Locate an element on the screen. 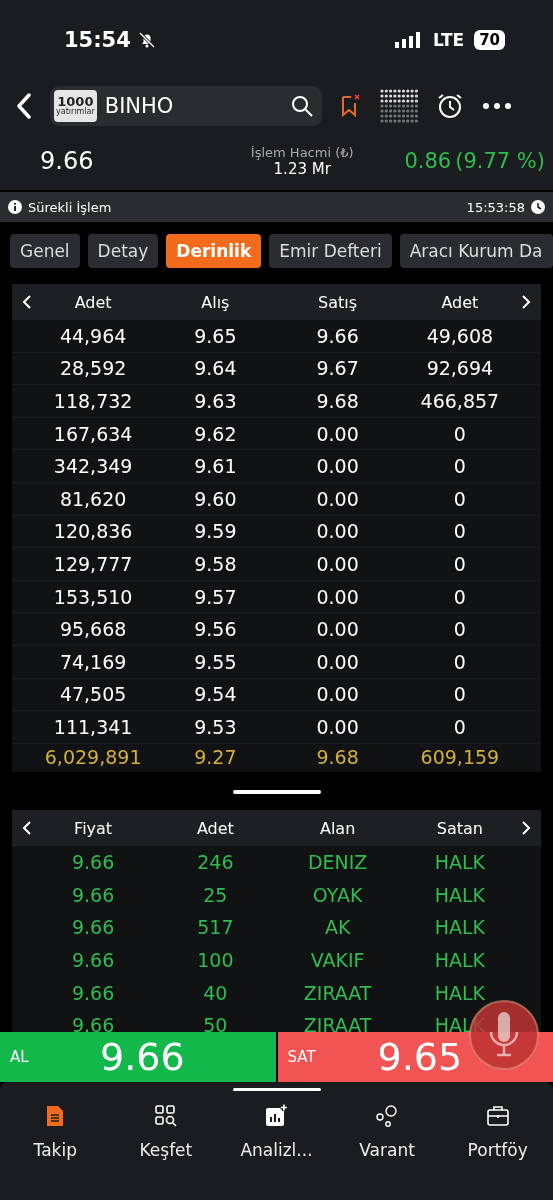  more-icon is located at coordinates (497, 106).